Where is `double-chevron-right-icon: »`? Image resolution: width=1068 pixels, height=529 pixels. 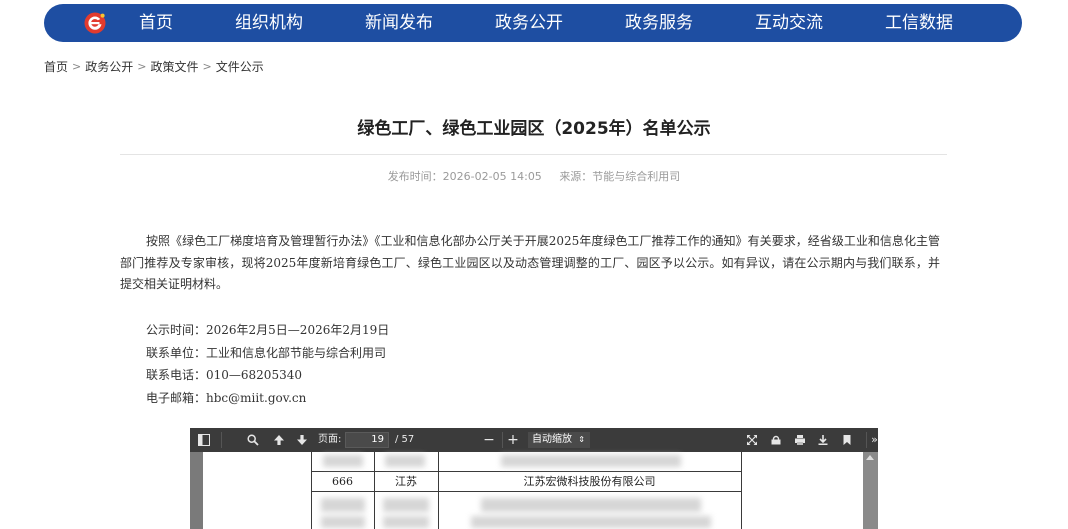 double-chevron-right-icon: » is located at coordinates (874, 440).